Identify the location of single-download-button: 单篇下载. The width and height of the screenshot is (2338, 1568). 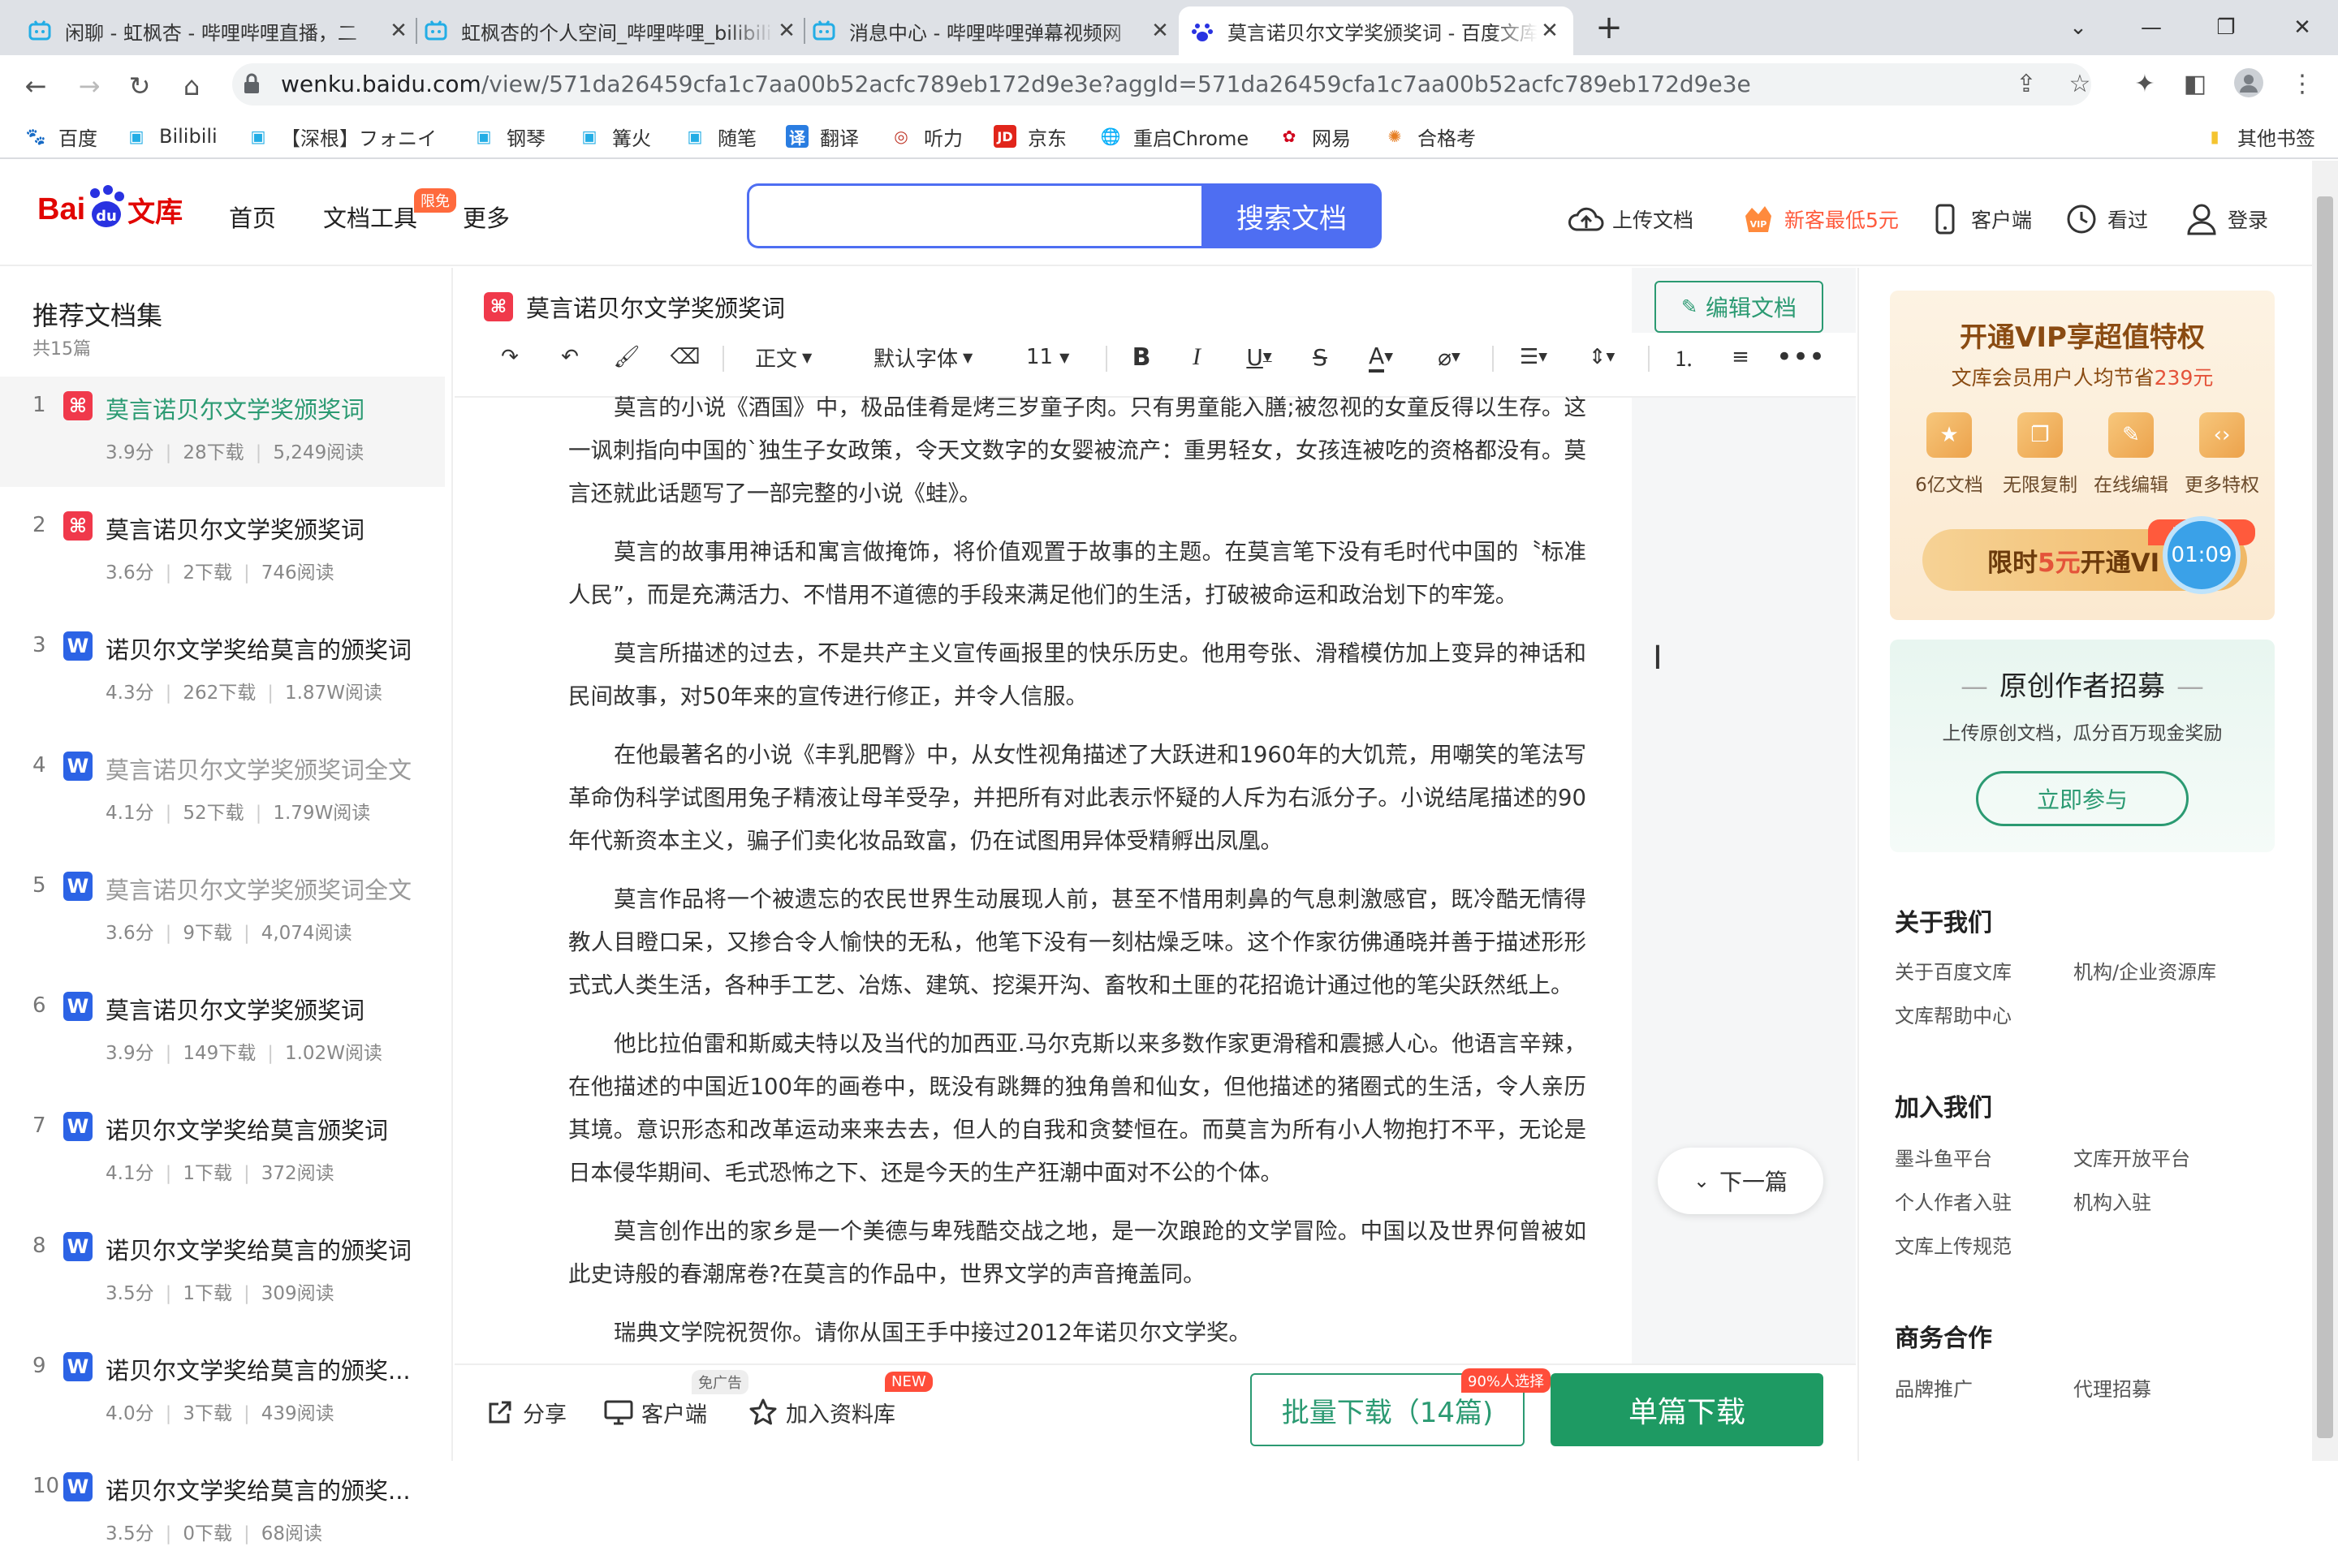
(1687, 1410).